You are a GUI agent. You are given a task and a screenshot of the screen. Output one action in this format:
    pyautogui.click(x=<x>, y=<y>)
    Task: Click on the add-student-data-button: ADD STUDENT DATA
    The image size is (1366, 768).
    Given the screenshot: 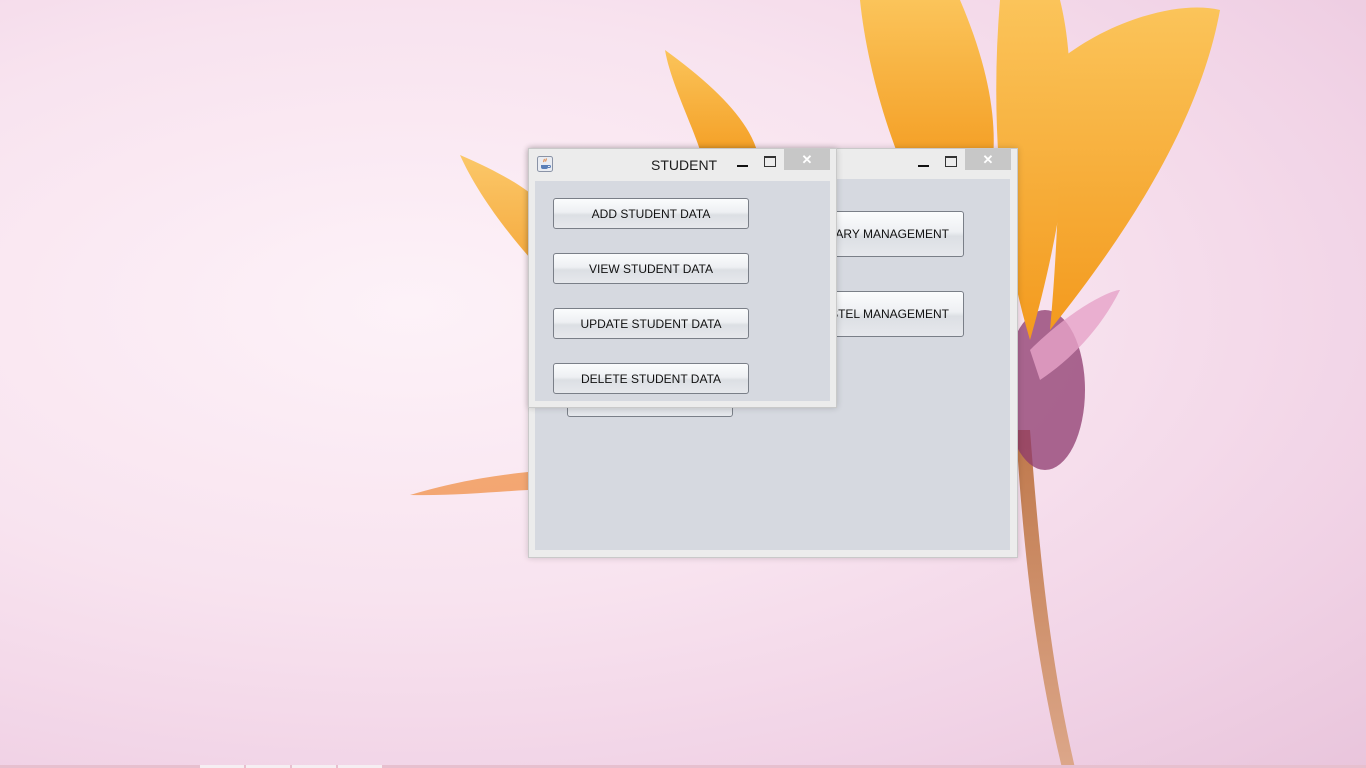 What is the action you would take?
    pyautogui.click(x=651, y=213)
    